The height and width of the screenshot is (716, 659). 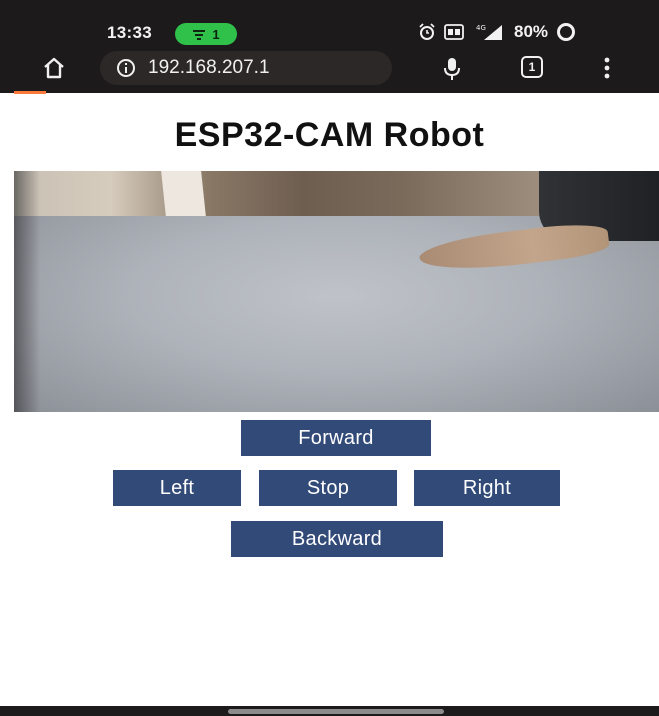 I want to click on status-bar: 13:33 1 4G 80%, so click(x=329, y=32).